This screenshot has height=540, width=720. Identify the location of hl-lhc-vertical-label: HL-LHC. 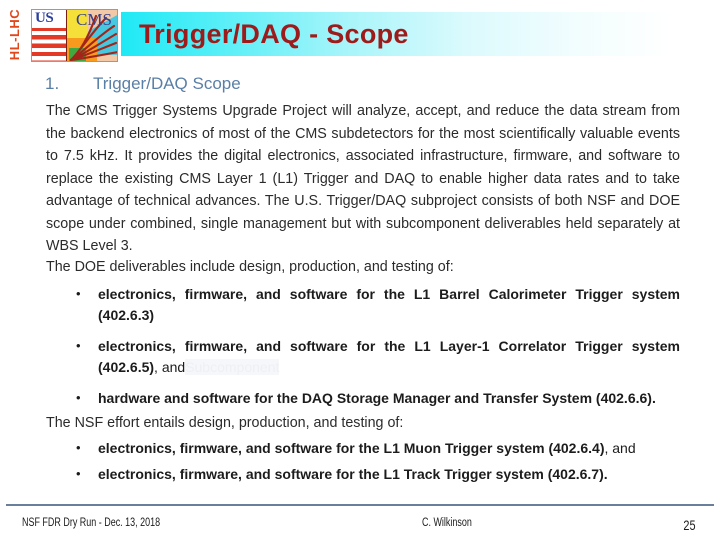
(15, 34).